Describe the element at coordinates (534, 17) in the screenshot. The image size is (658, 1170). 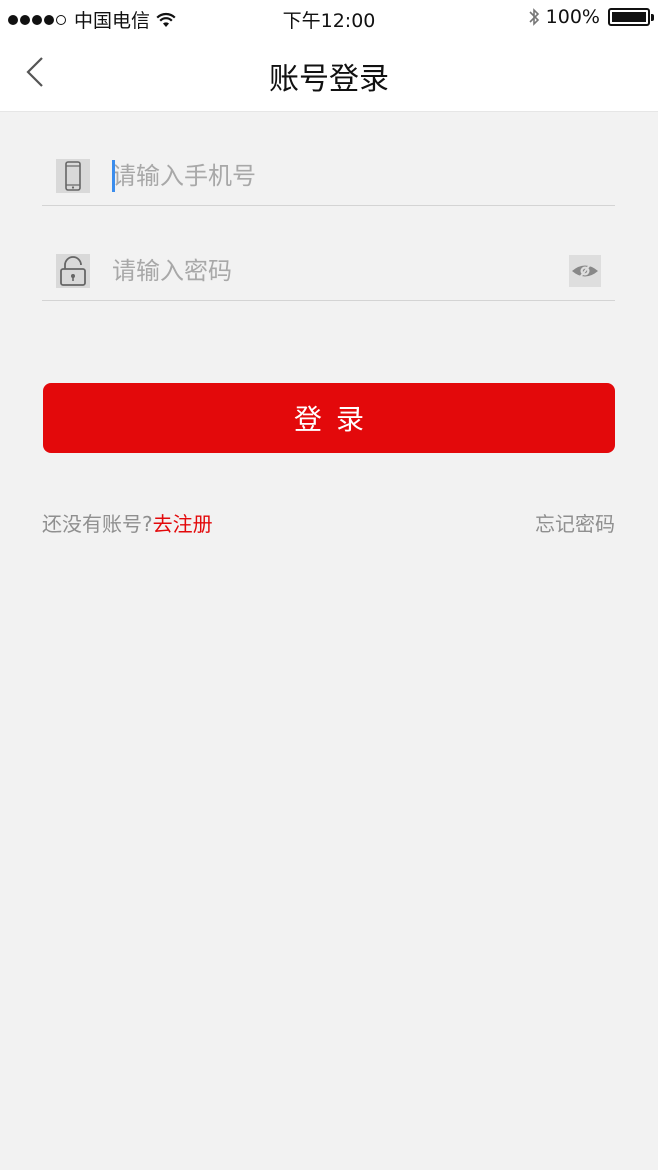
I see `bluetooth-icon` at that location.